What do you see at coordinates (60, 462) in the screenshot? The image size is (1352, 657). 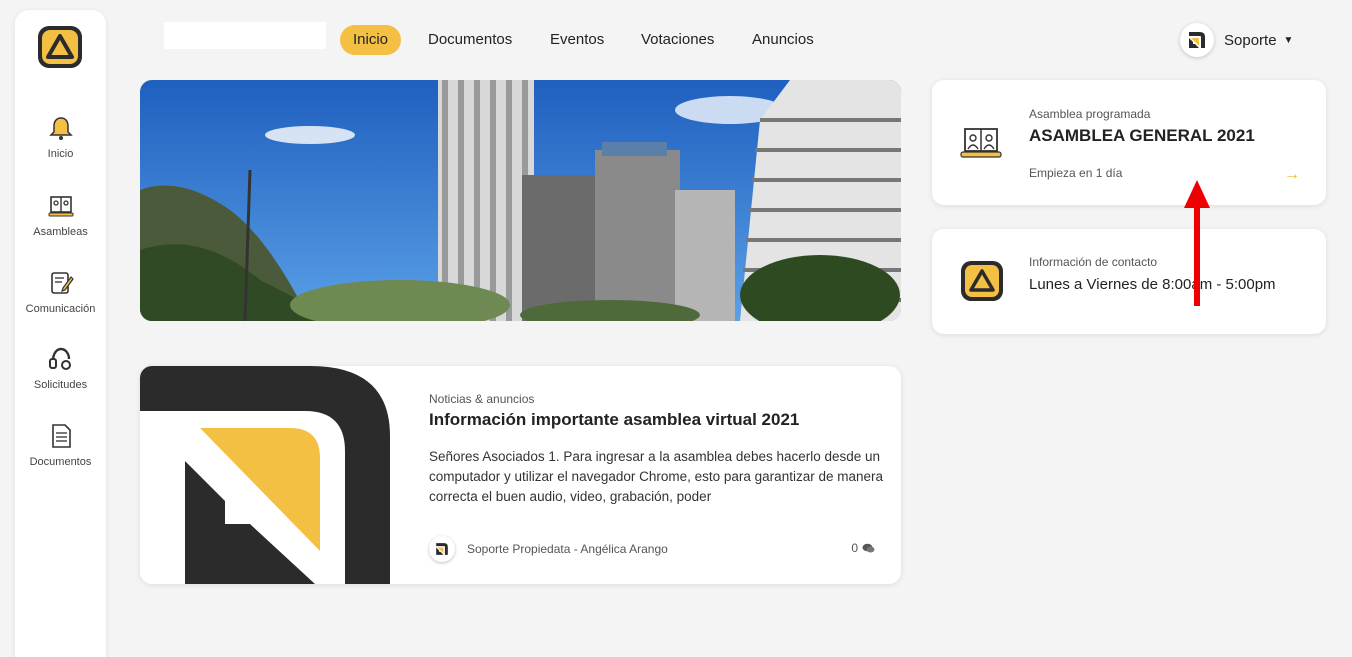 I see `sidebar-item-label: Documentos` at bounding box center [60, 462].